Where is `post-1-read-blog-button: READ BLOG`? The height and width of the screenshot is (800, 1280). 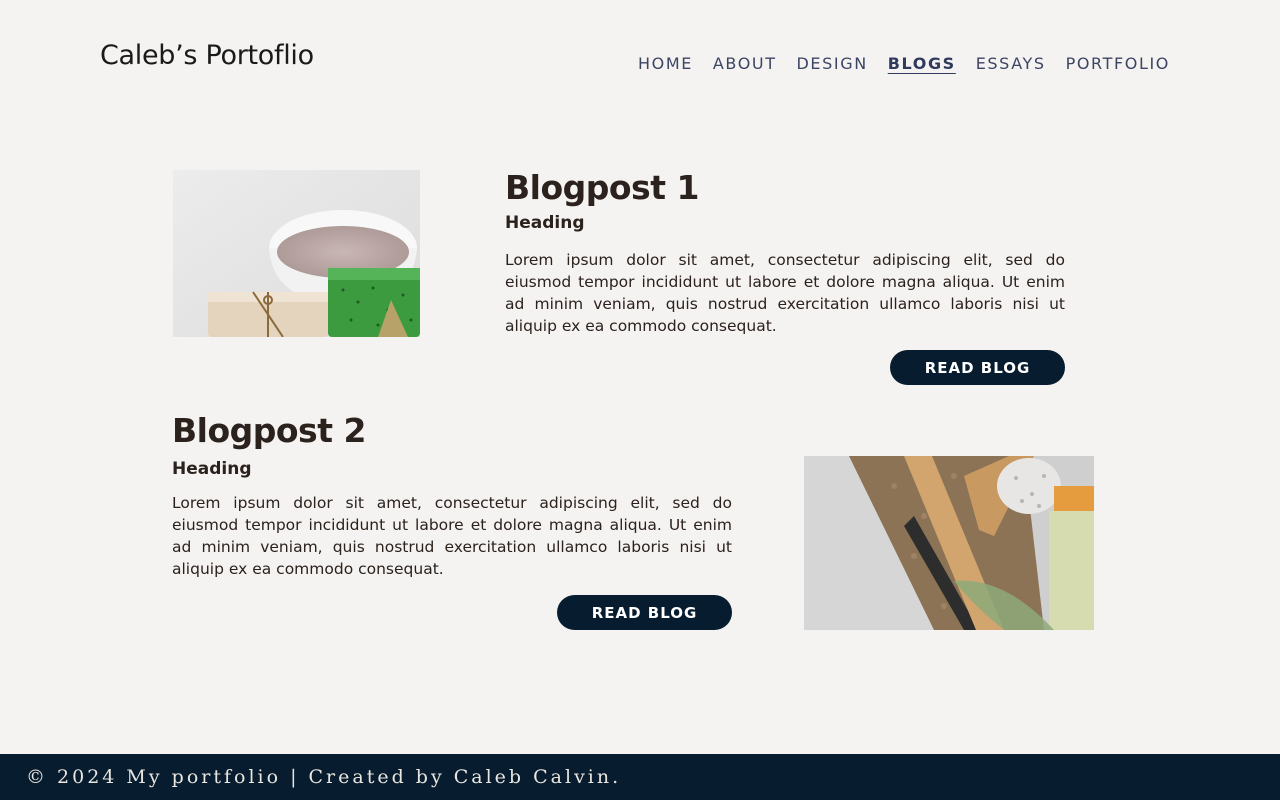
post-1-read-blog-button: READ BLOG is located at coordinates (977, 367).